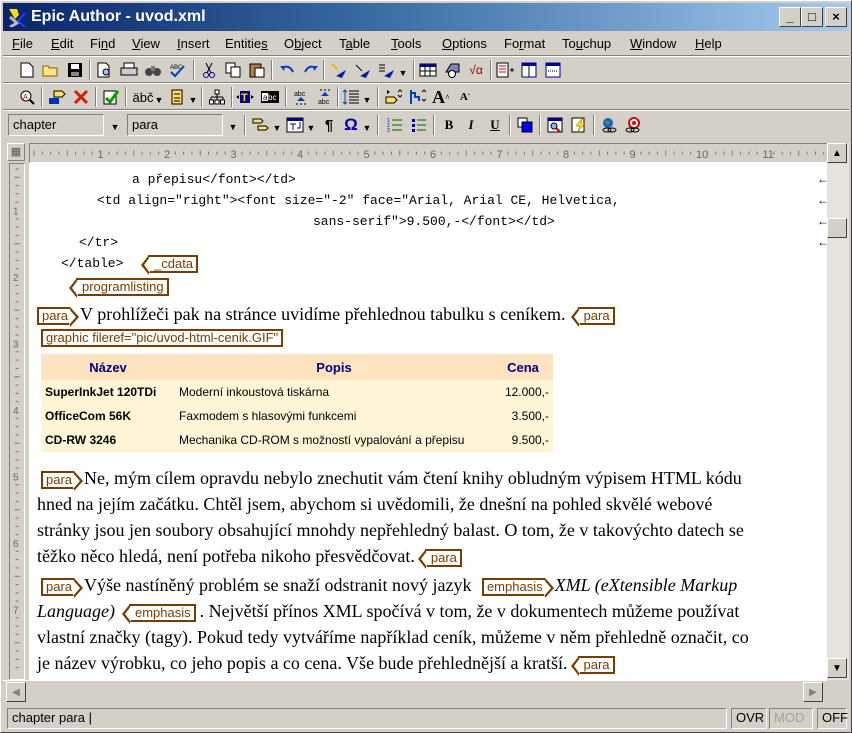 This screenshot has height=733, width=852. I want to click on menu-entities: Entities, so click(246, 43).